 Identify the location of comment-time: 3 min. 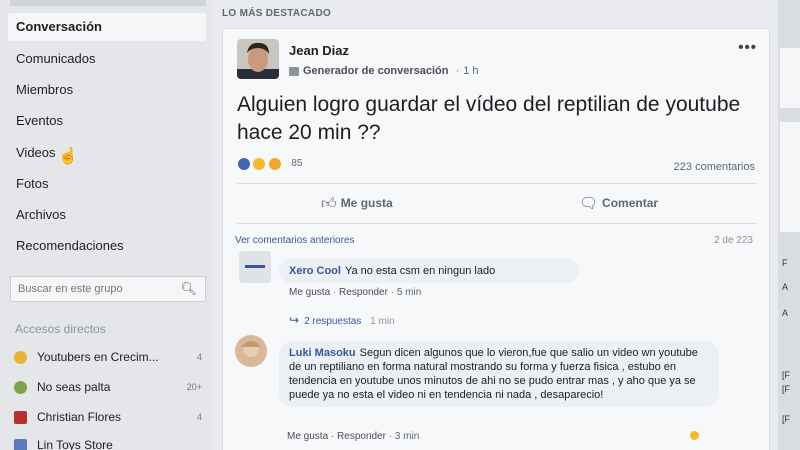
(407, 436).